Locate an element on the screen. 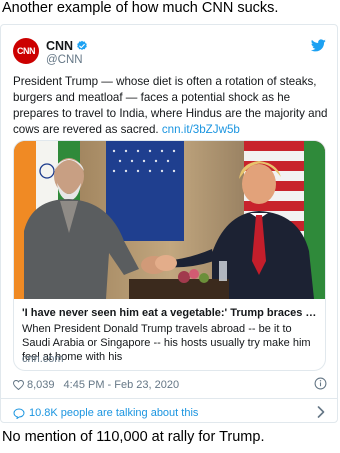 The width and height of the screenshot is (340, 453). info-icon is located at coordinates (320, 383).